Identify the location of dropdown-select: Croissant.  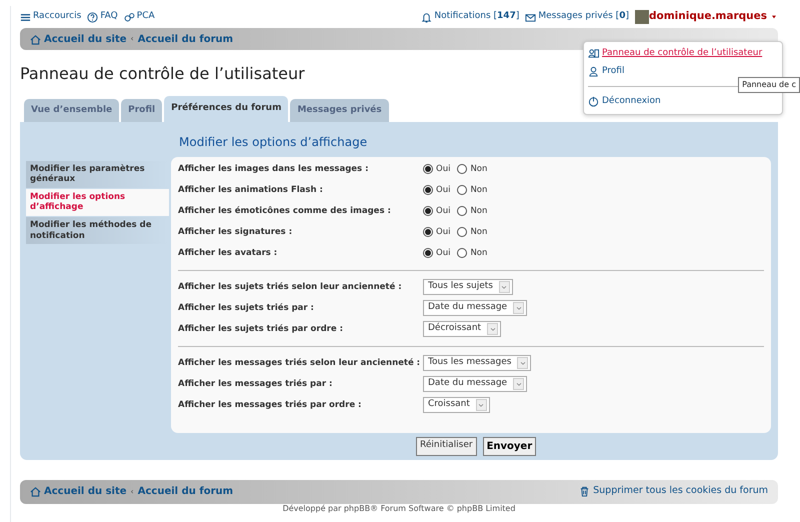
(456, 405).